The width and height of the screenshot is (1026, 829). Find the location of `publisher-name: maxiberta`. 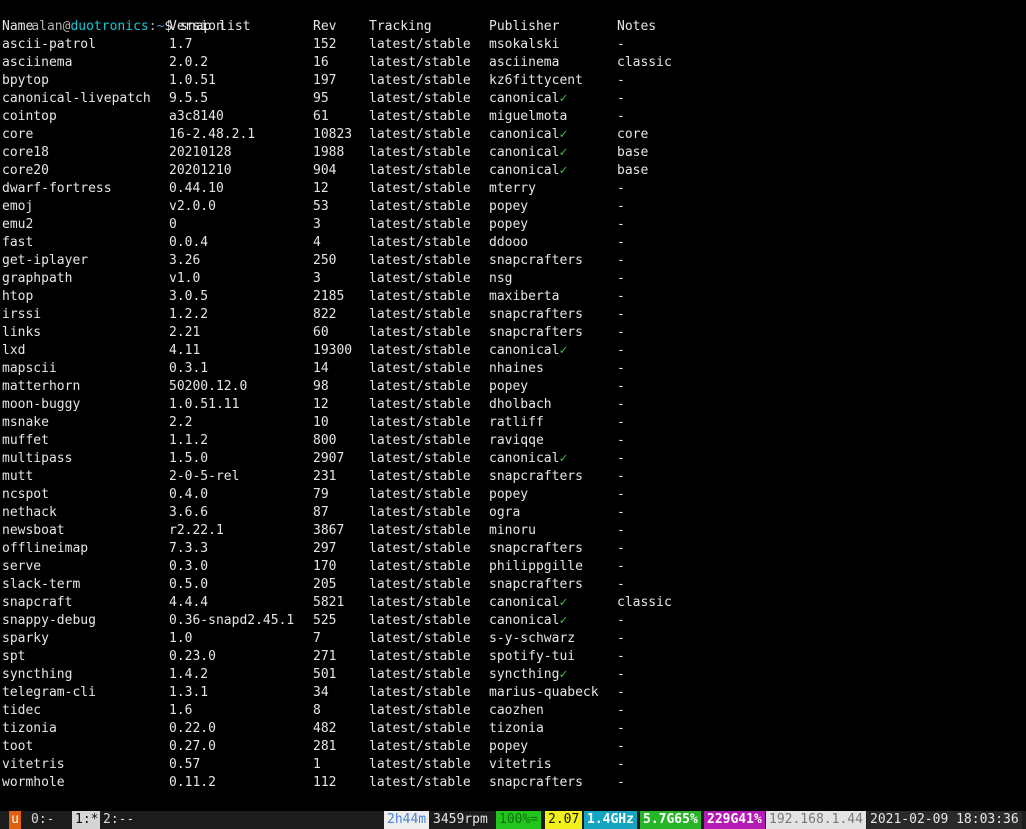

publisher-name: maxiberta is located at coordinates (524, 296).